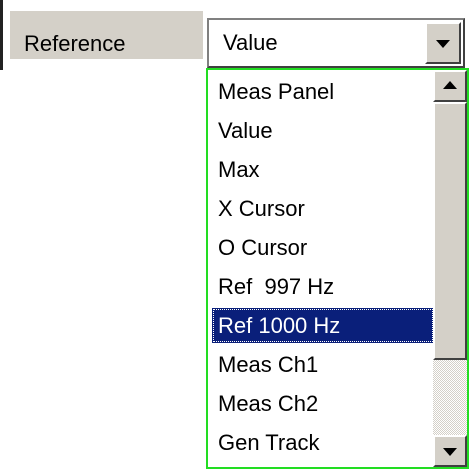  Describe the element at coordinates (450, 231) in the screenshot. I see `scroll-thumb` at that location.